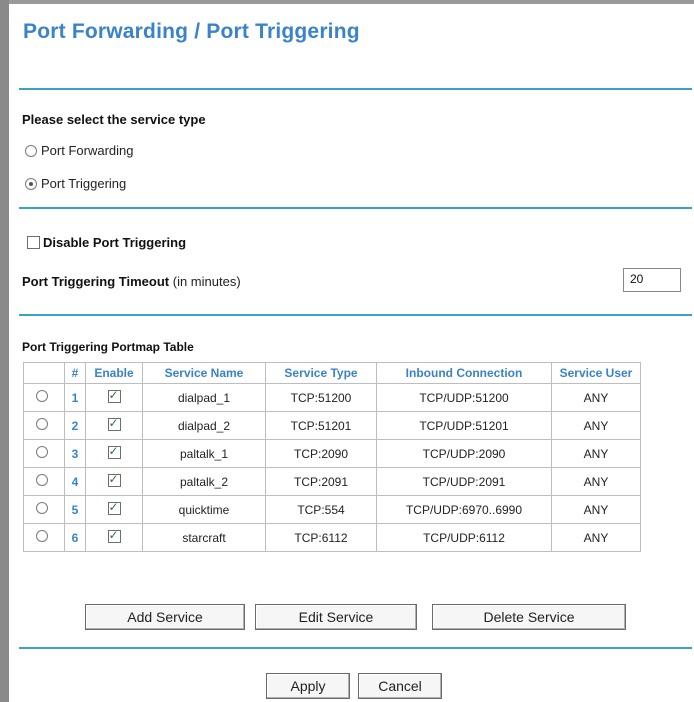 The image size is (694, 702). What do you see at coordinates (652, 280) in the screenshot?
I see `timeout-input: 20` at bounding box center [652, 280].